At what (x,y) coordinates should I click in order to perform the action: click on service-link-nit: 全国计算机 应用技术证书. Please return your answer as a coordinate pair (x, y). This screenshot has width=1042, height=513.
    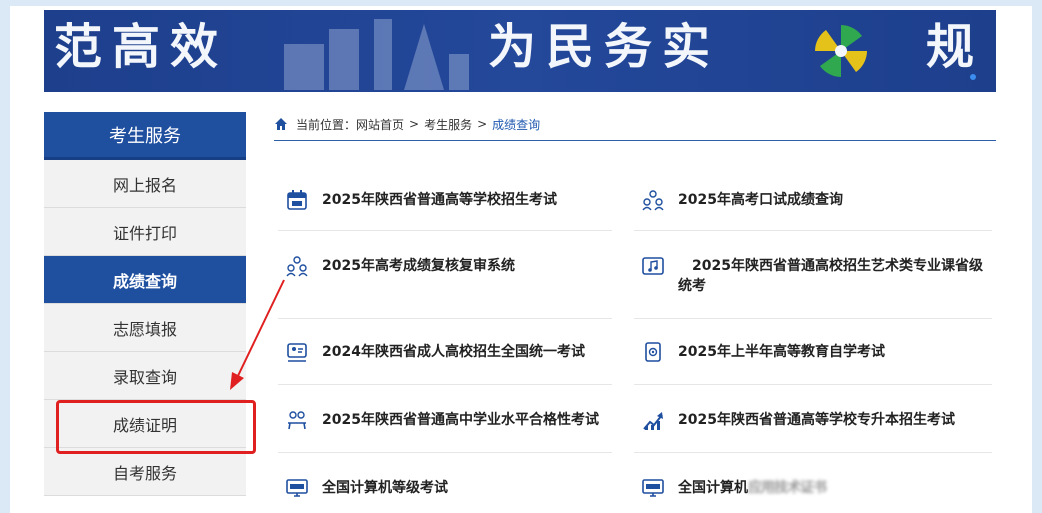
    Looking at the image, I should click on (814, 488).